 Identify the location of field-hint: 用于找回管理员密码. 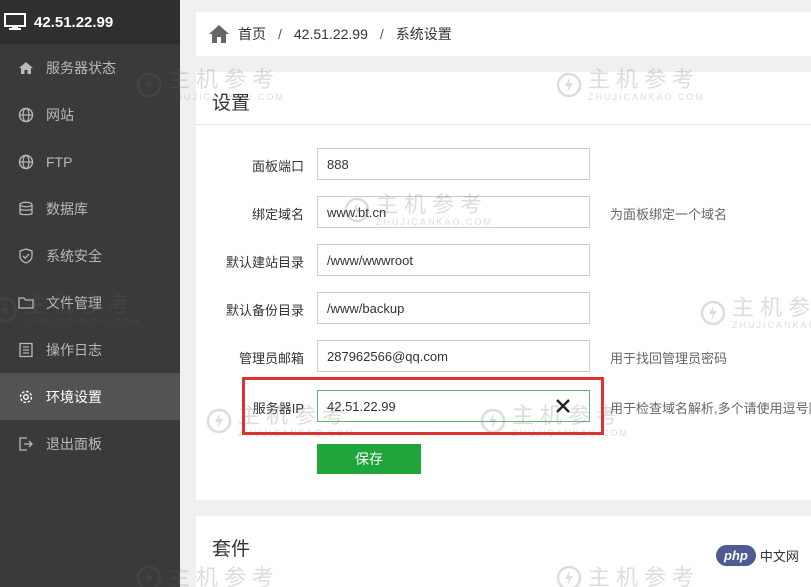
(669, 358).